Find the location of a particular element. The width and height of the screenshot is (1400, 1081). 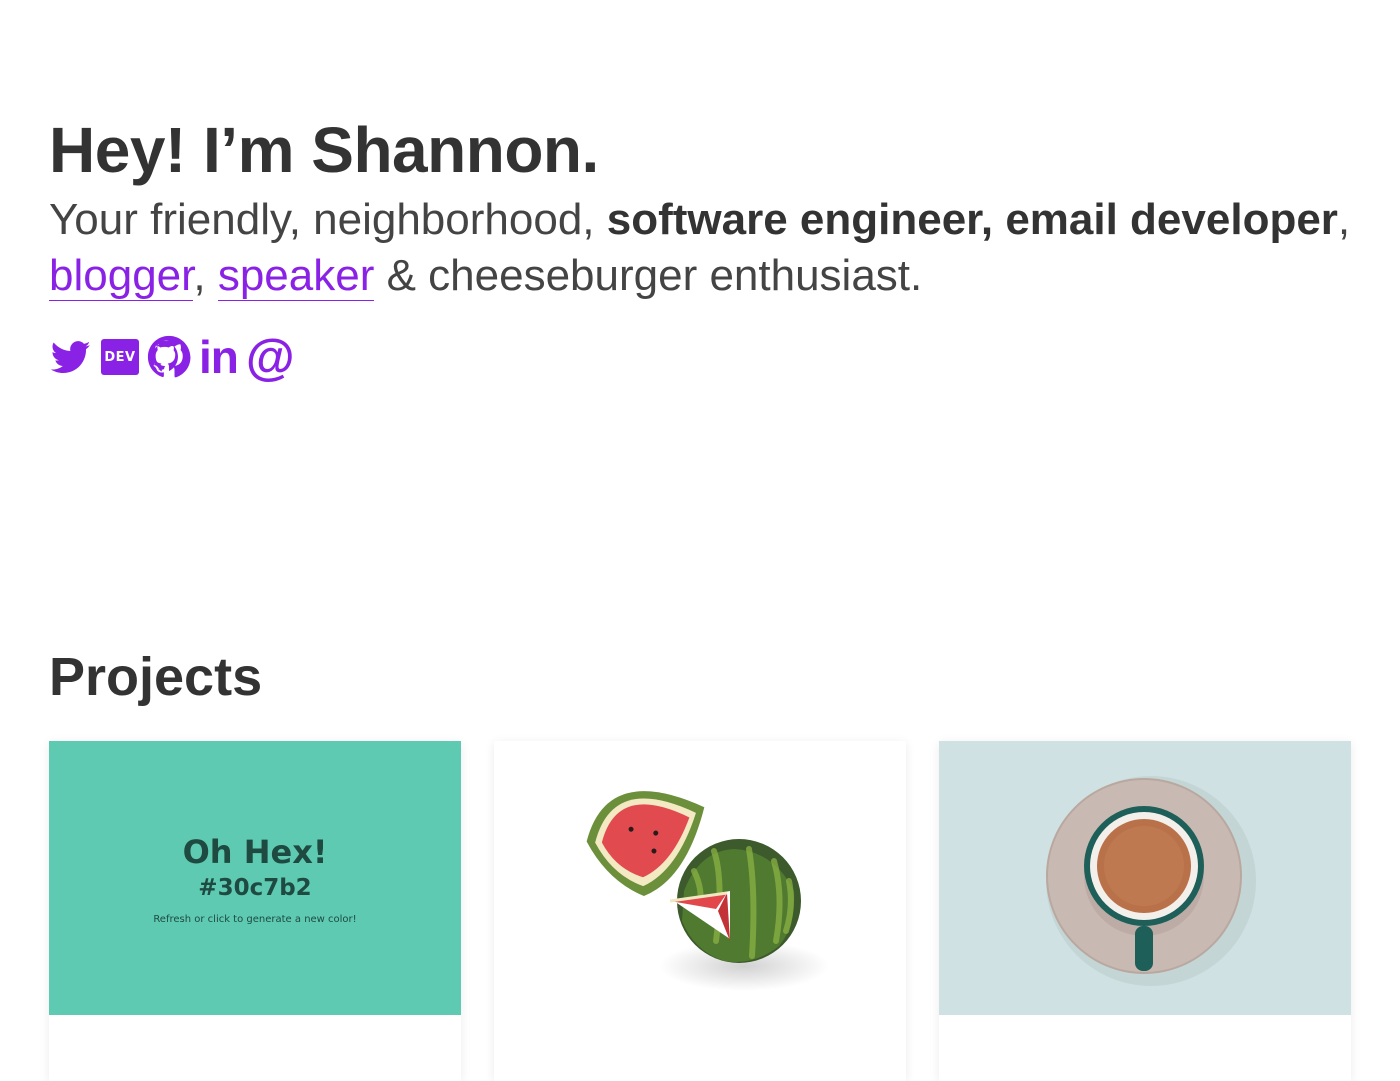

coffee-cup-photo is located at coordinates (1145, 878).